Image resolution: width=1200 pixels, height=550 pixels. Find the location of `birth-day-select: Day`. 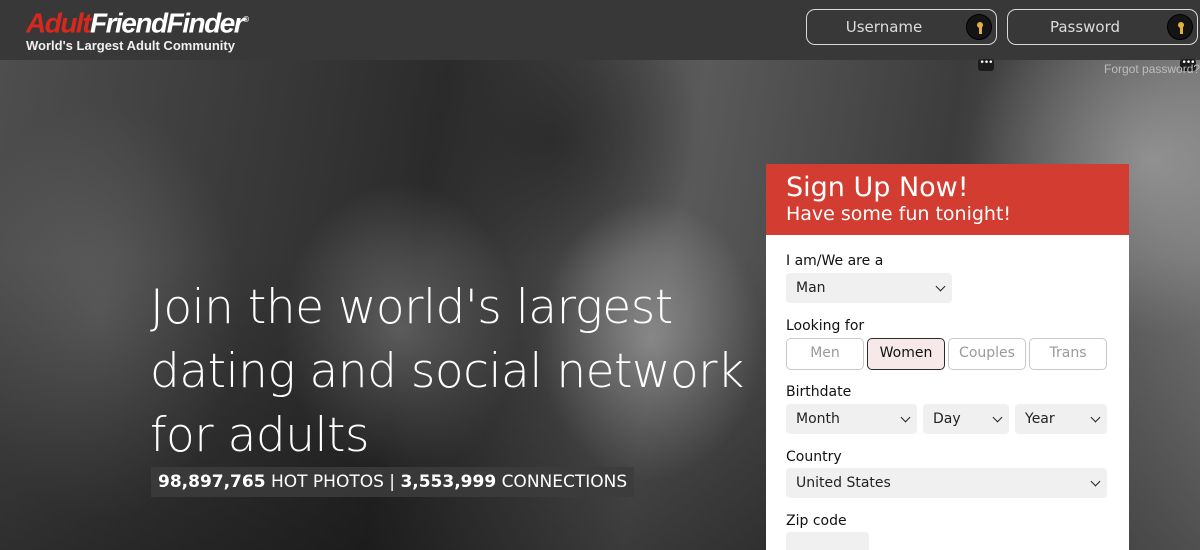

birth-day-select: Day is located at coordinates (966, 419).